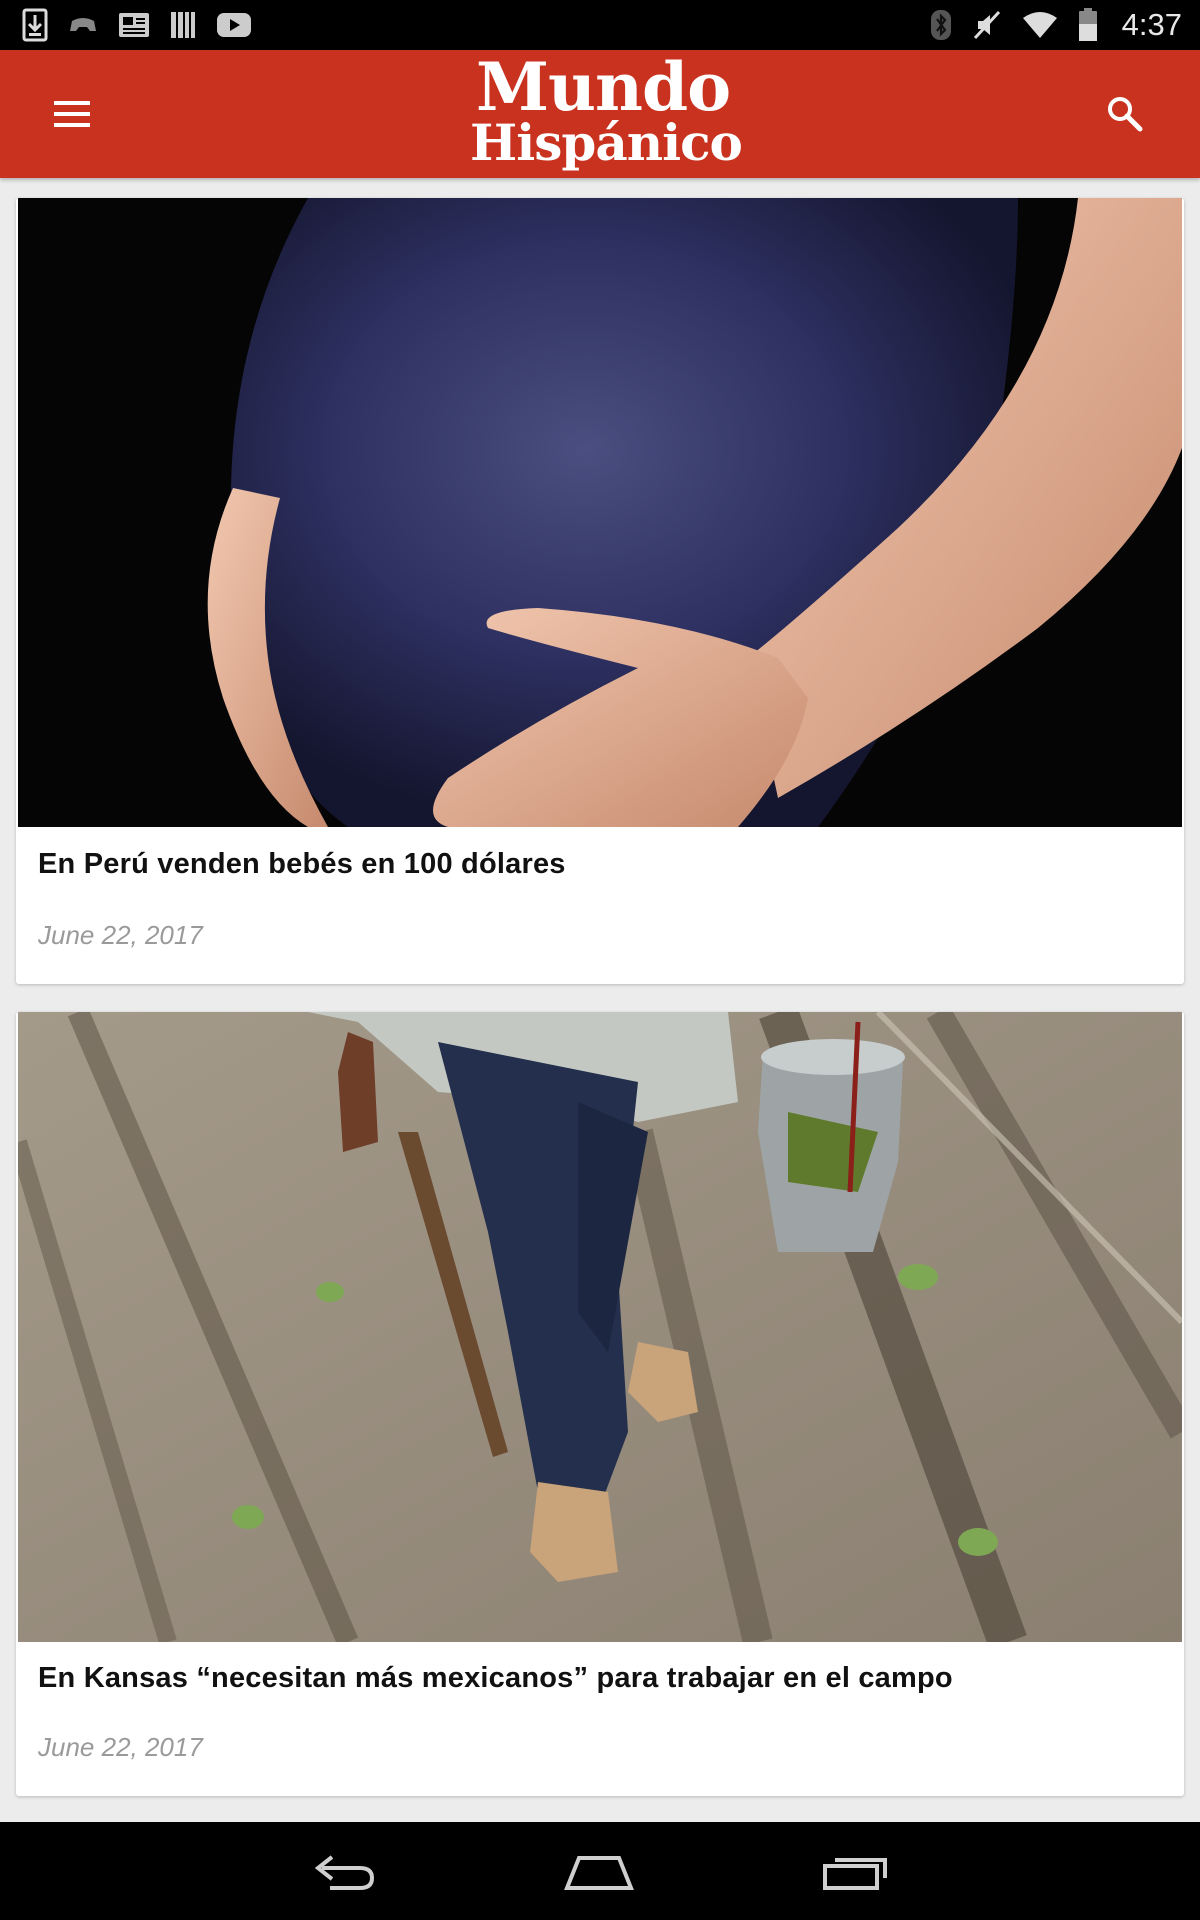  I want to click on youtube-icon, so click(234, 25).